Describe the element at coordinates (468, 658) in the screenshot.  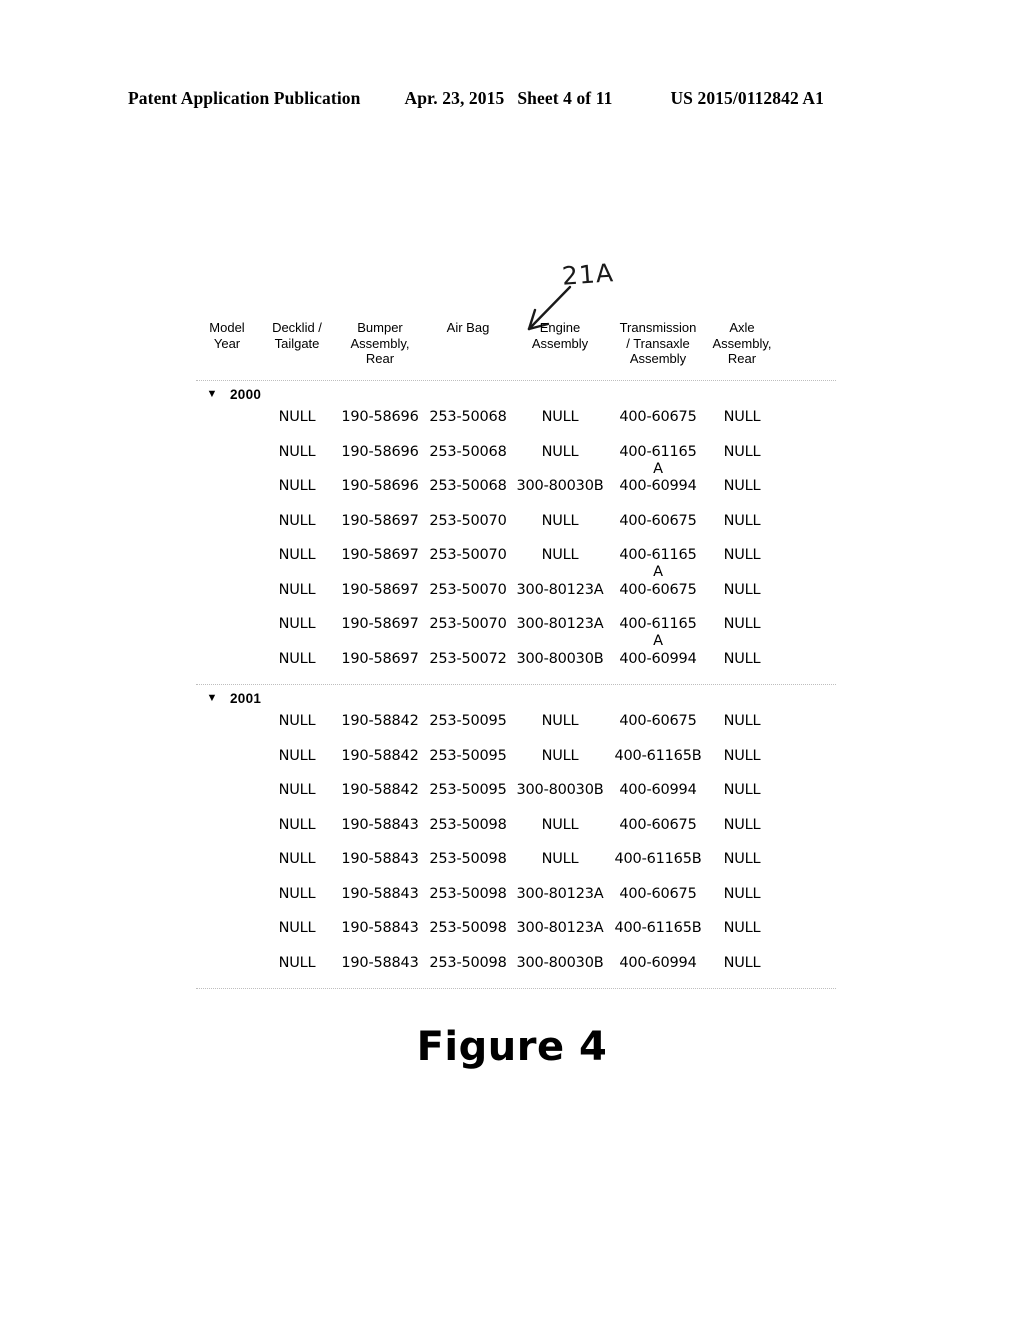
I see `table-cell: 253-50072` at that location.